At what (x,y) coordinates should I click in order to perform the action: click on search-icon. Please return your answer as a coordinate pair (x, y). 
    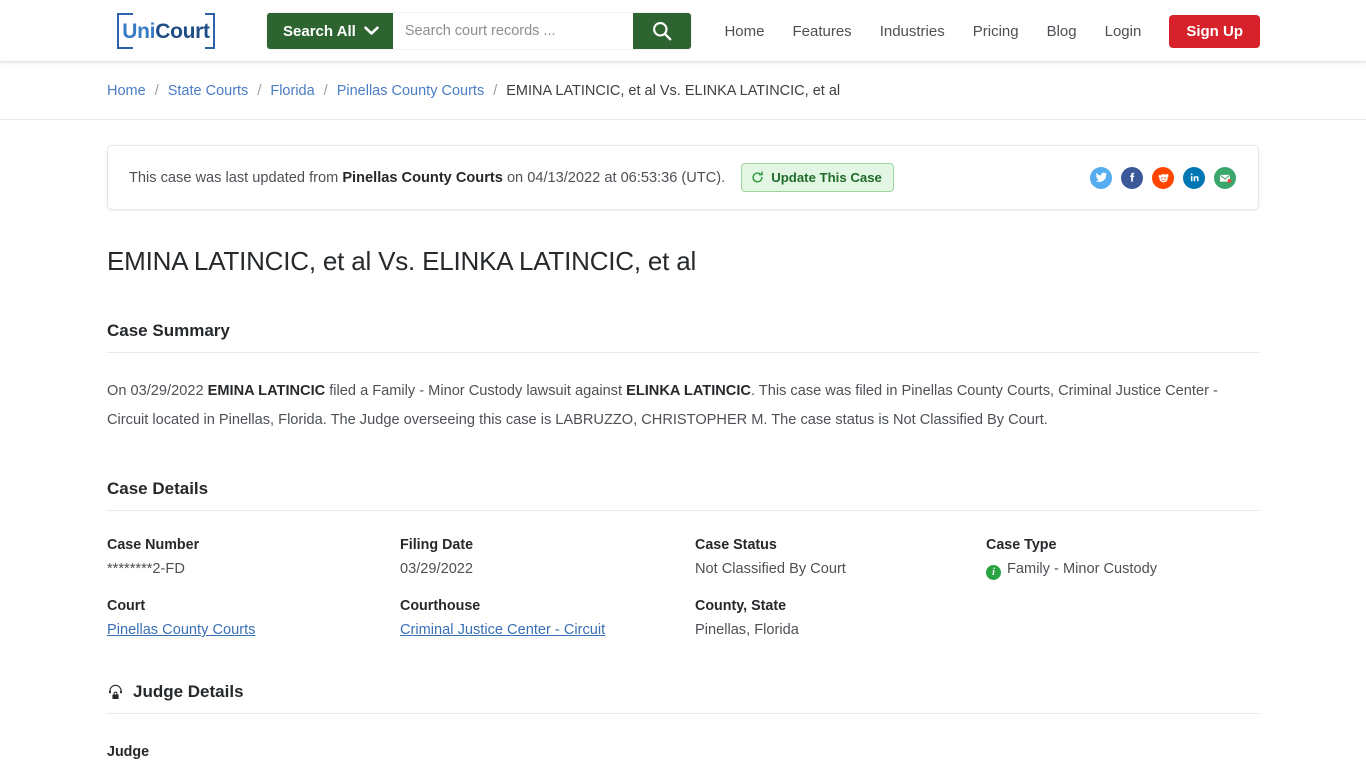
    Looking at the image, I should click on (662, 31).